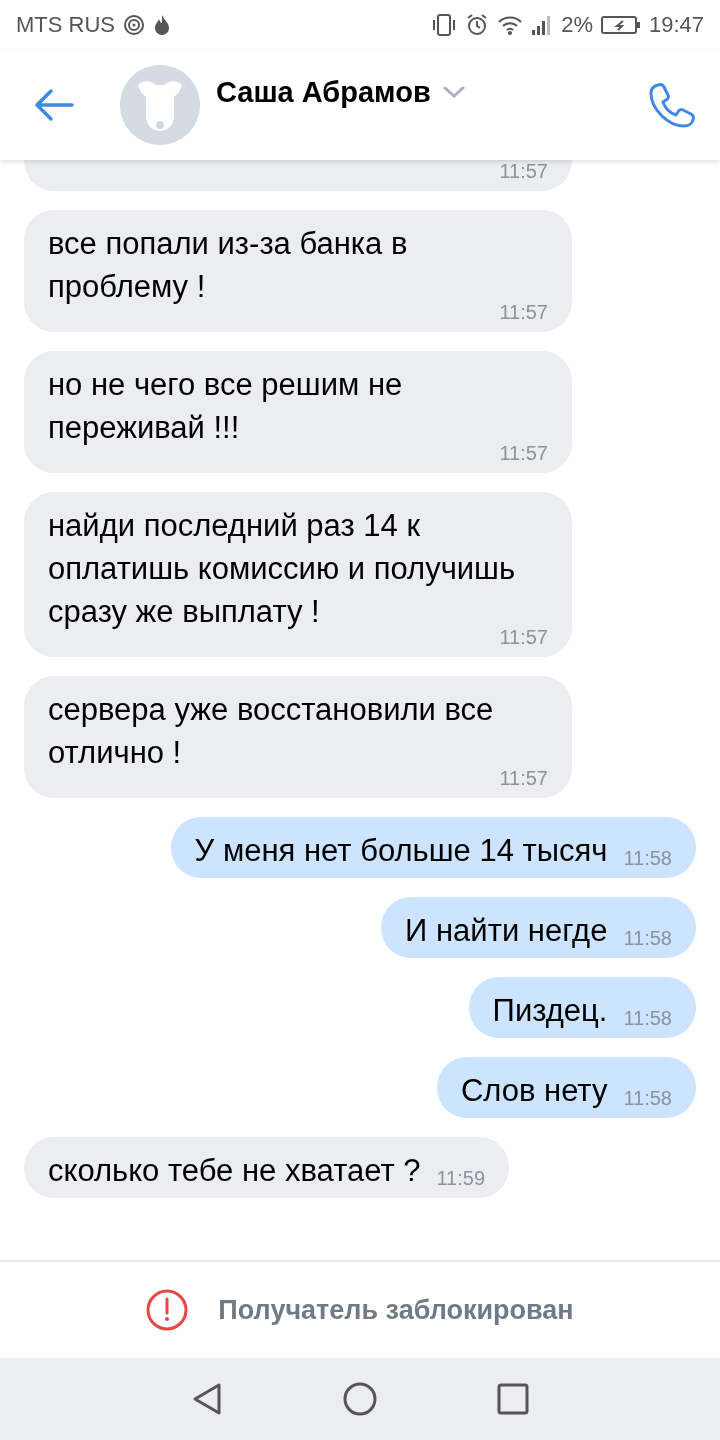 The width and height of the screenshot is (720, 1440). I want to click on carrier-name: MTS RUS, so click(65, 25).